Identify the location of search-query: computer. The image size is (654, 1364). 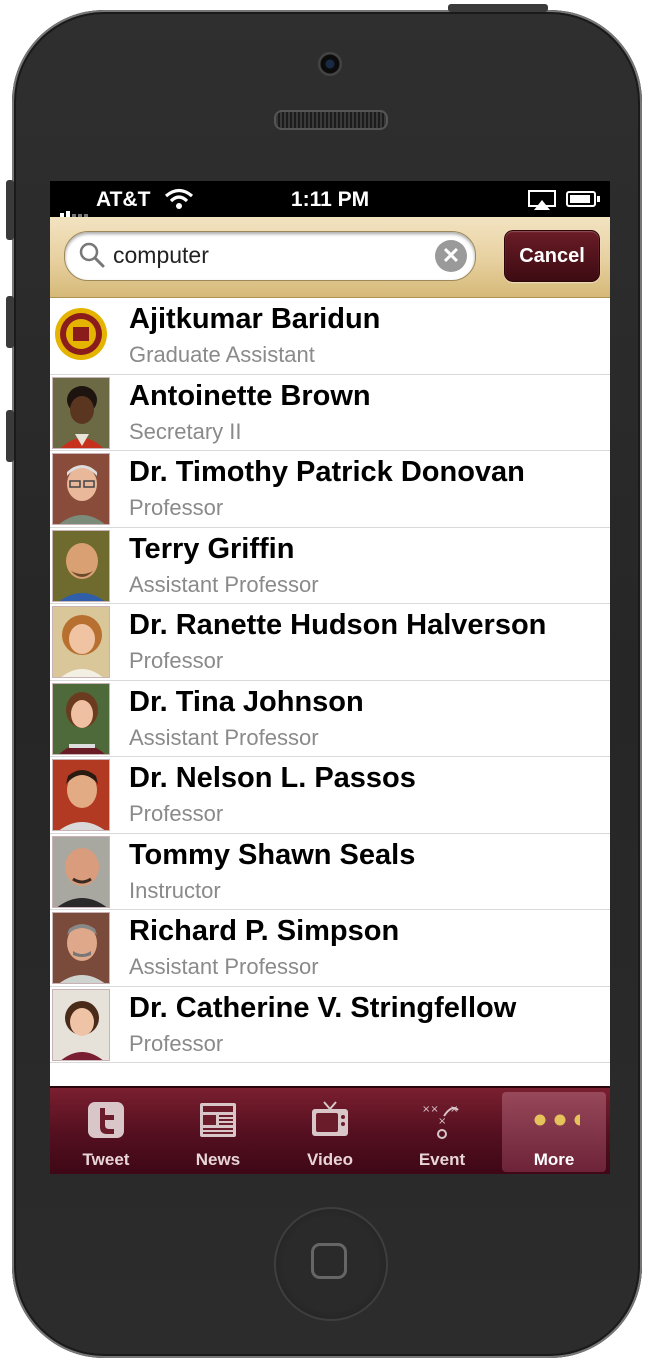
(161, 255).